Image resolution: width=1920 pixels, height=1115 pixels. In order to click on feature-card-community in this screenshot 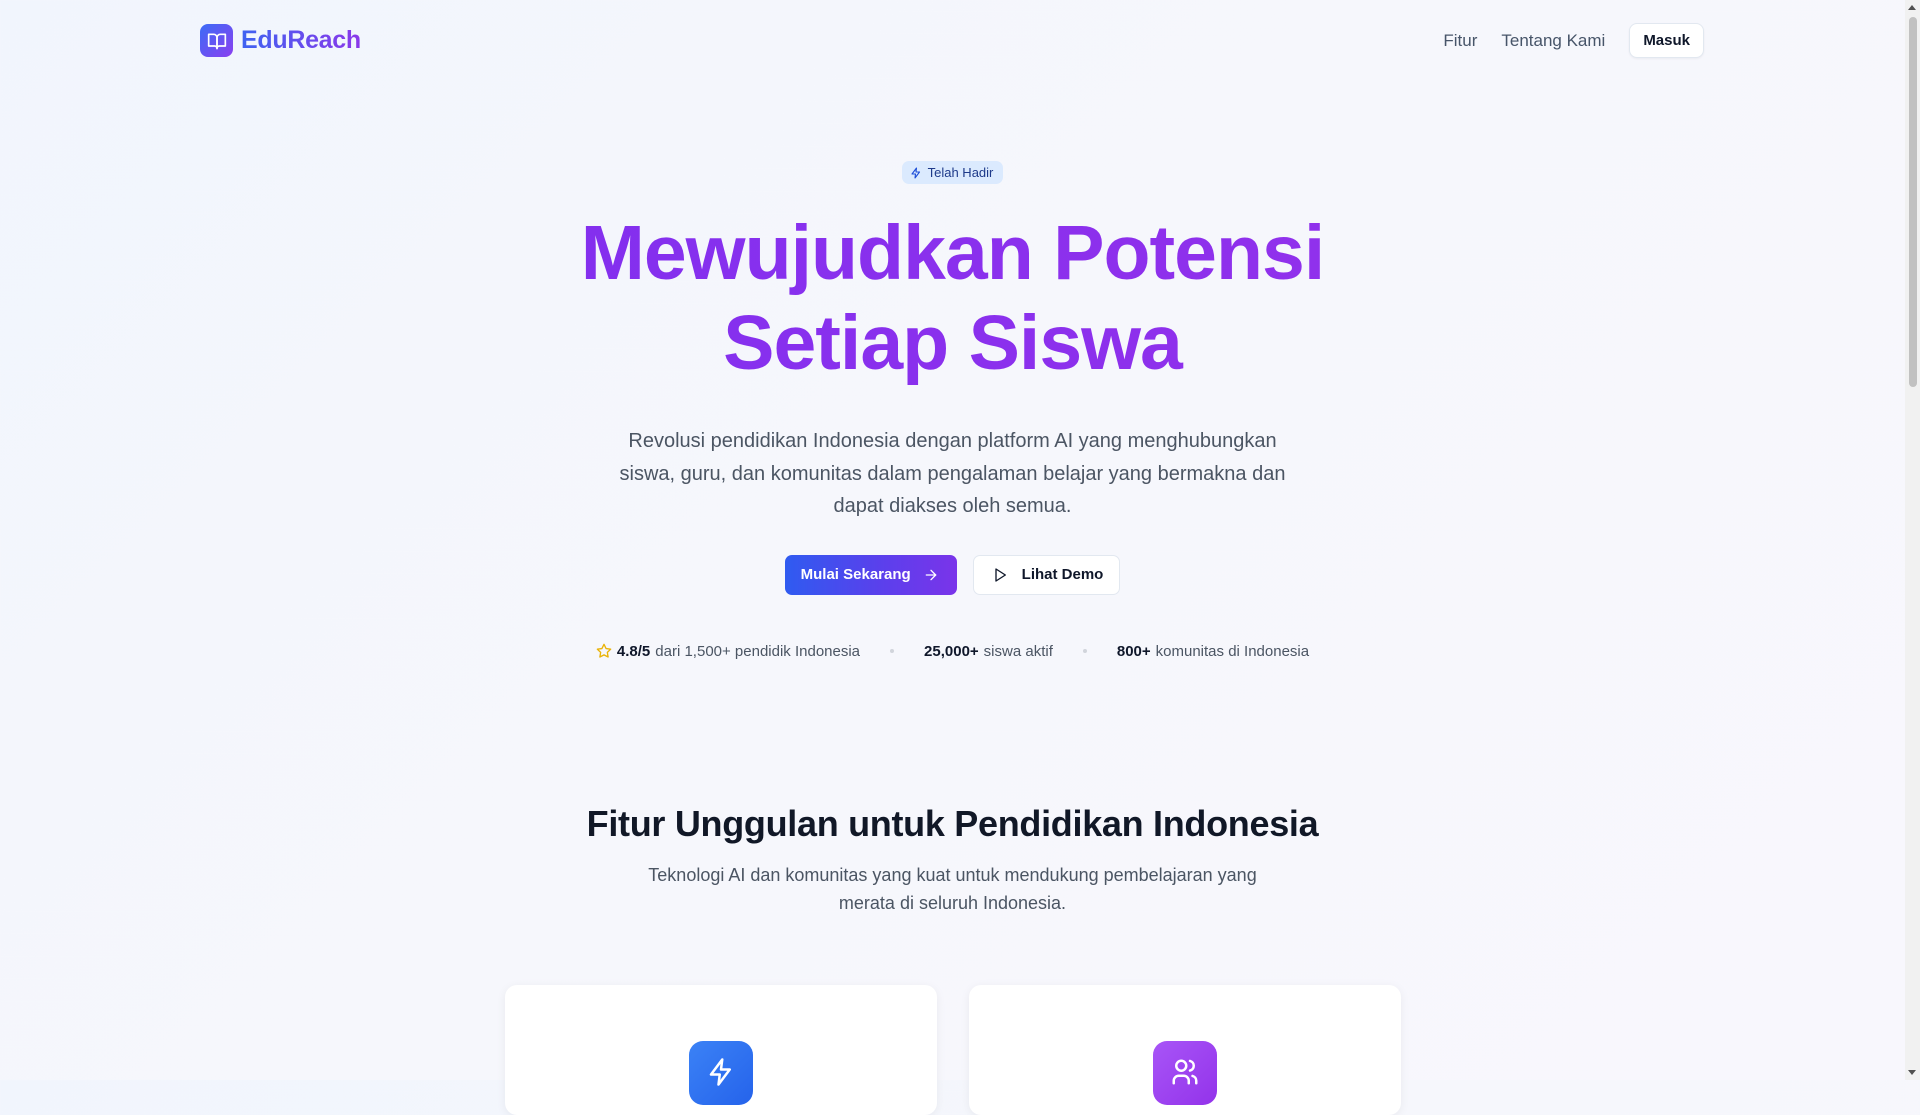, I will do `click(1185, 1050)`.